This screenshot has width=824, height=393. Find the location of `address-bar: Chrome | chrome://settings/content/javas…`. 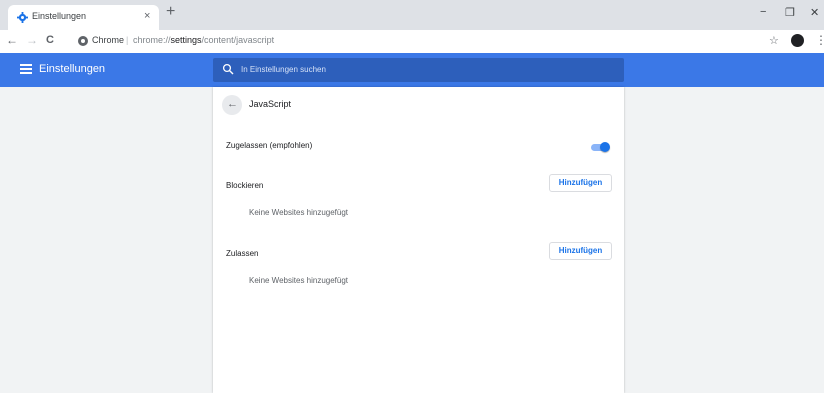

address-bar: Chrome | chrome://settings/content/javas… is located at coordinates (416, 41).